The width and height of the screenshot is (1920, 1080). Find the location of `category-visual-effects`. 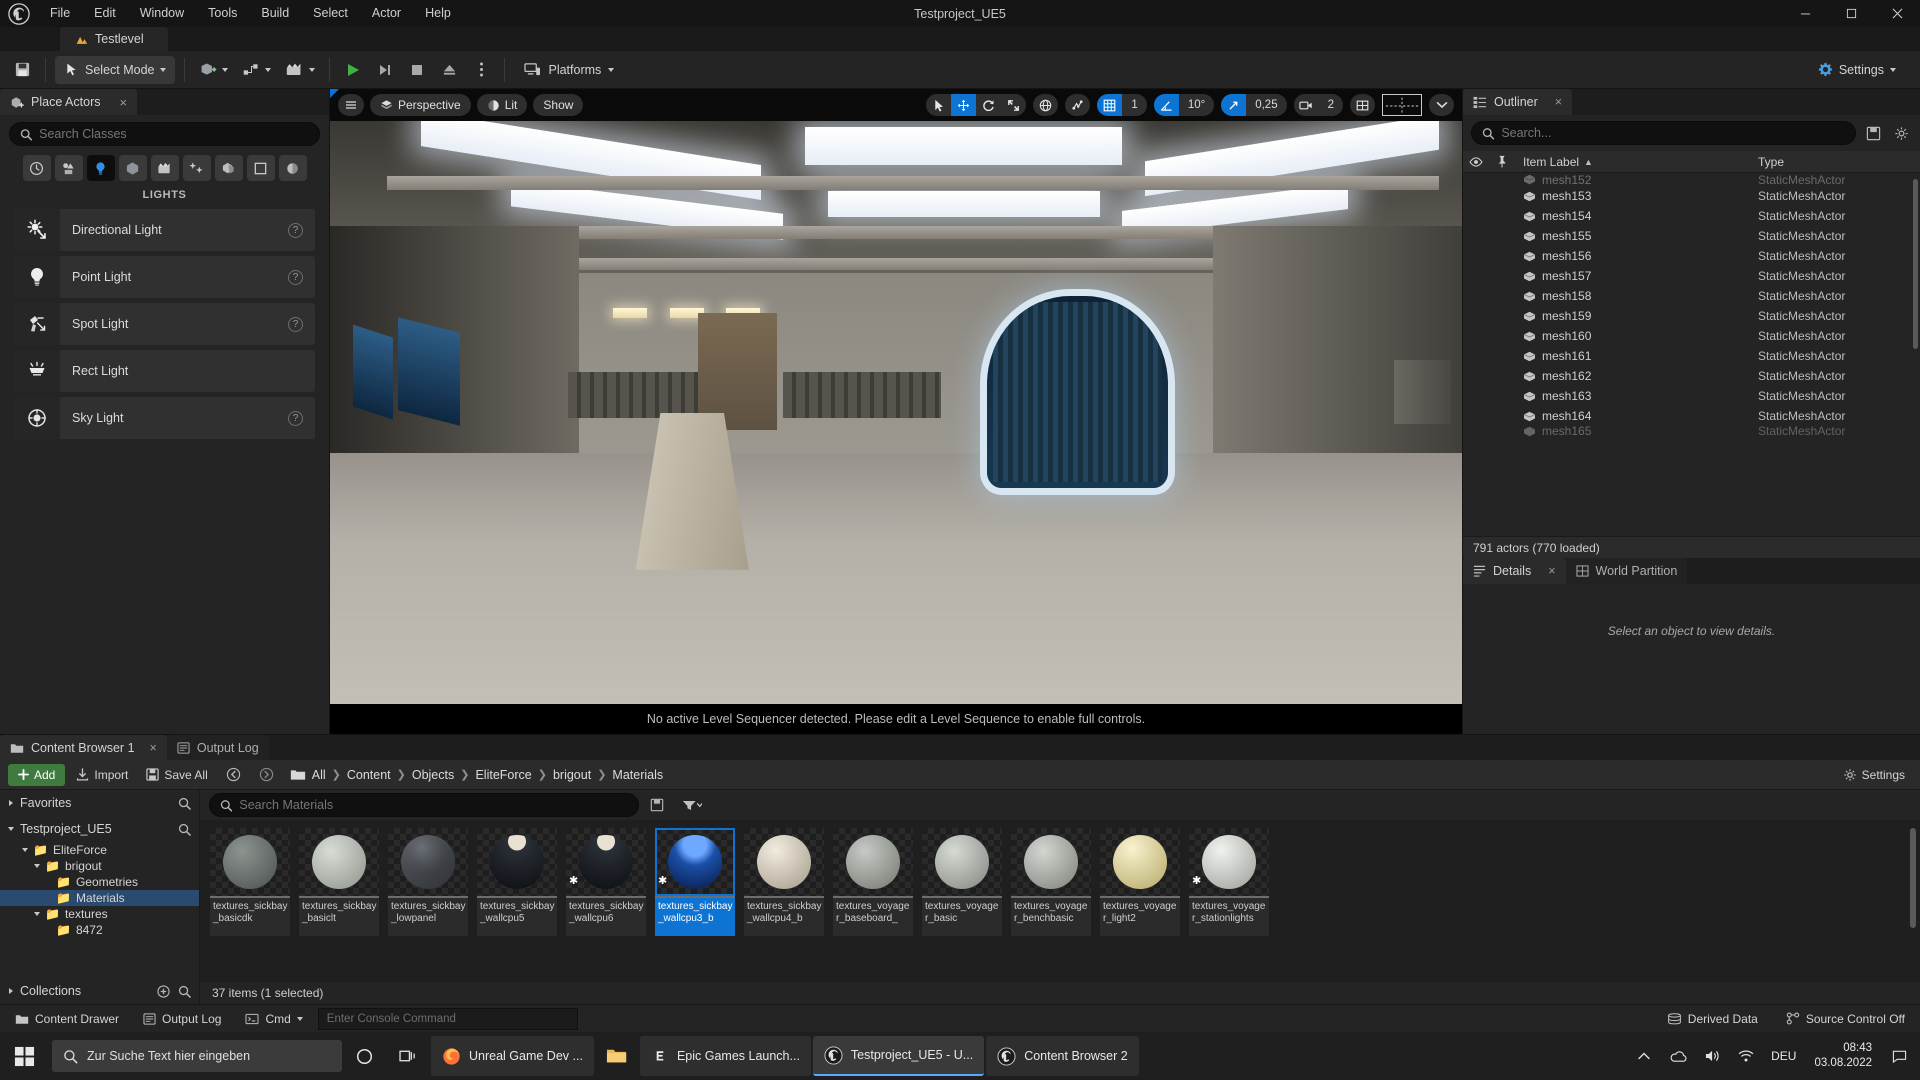

category-visual-effects is located at coordinates (196, 168).